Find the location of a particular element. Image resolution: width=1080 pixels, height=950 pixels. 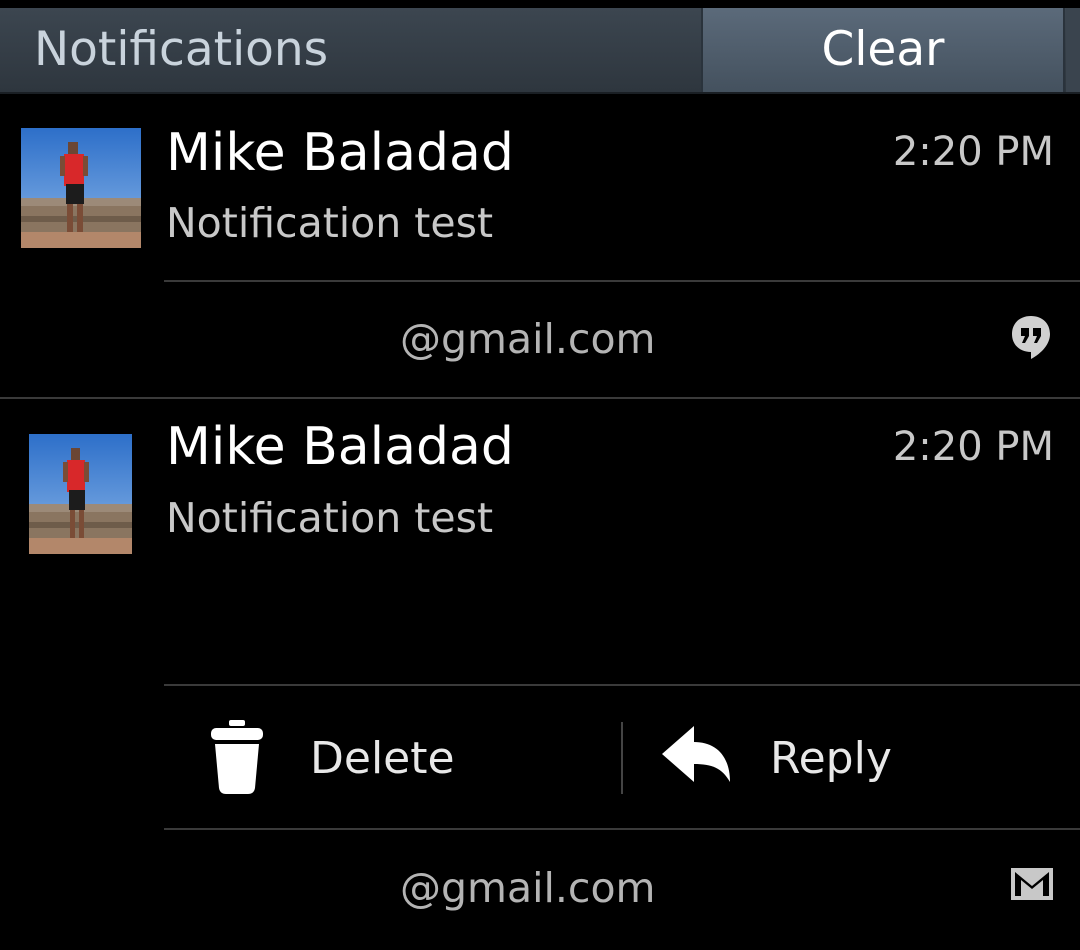

hangouts-icon is located at coordinates (1031, 337).